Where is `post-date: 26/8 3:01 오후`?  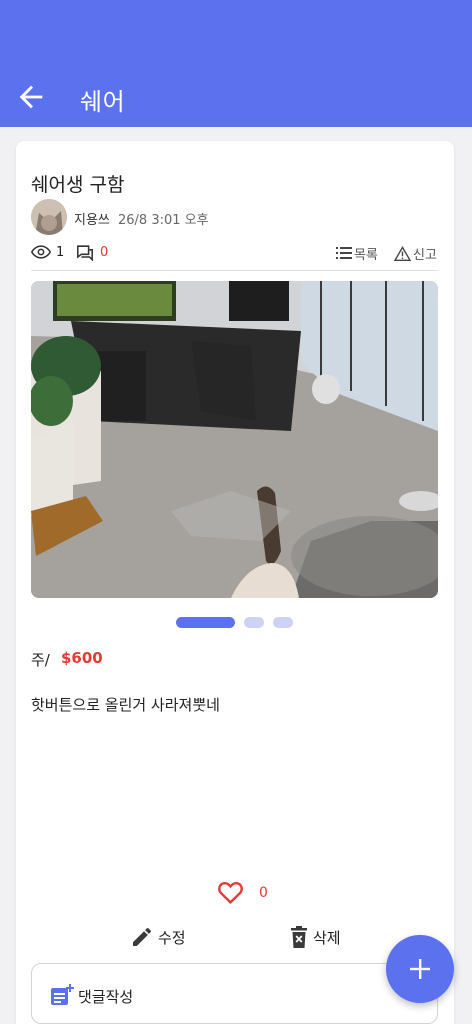 post-date: 26/8 3:01 오후 is located at coordinates (163, 220).